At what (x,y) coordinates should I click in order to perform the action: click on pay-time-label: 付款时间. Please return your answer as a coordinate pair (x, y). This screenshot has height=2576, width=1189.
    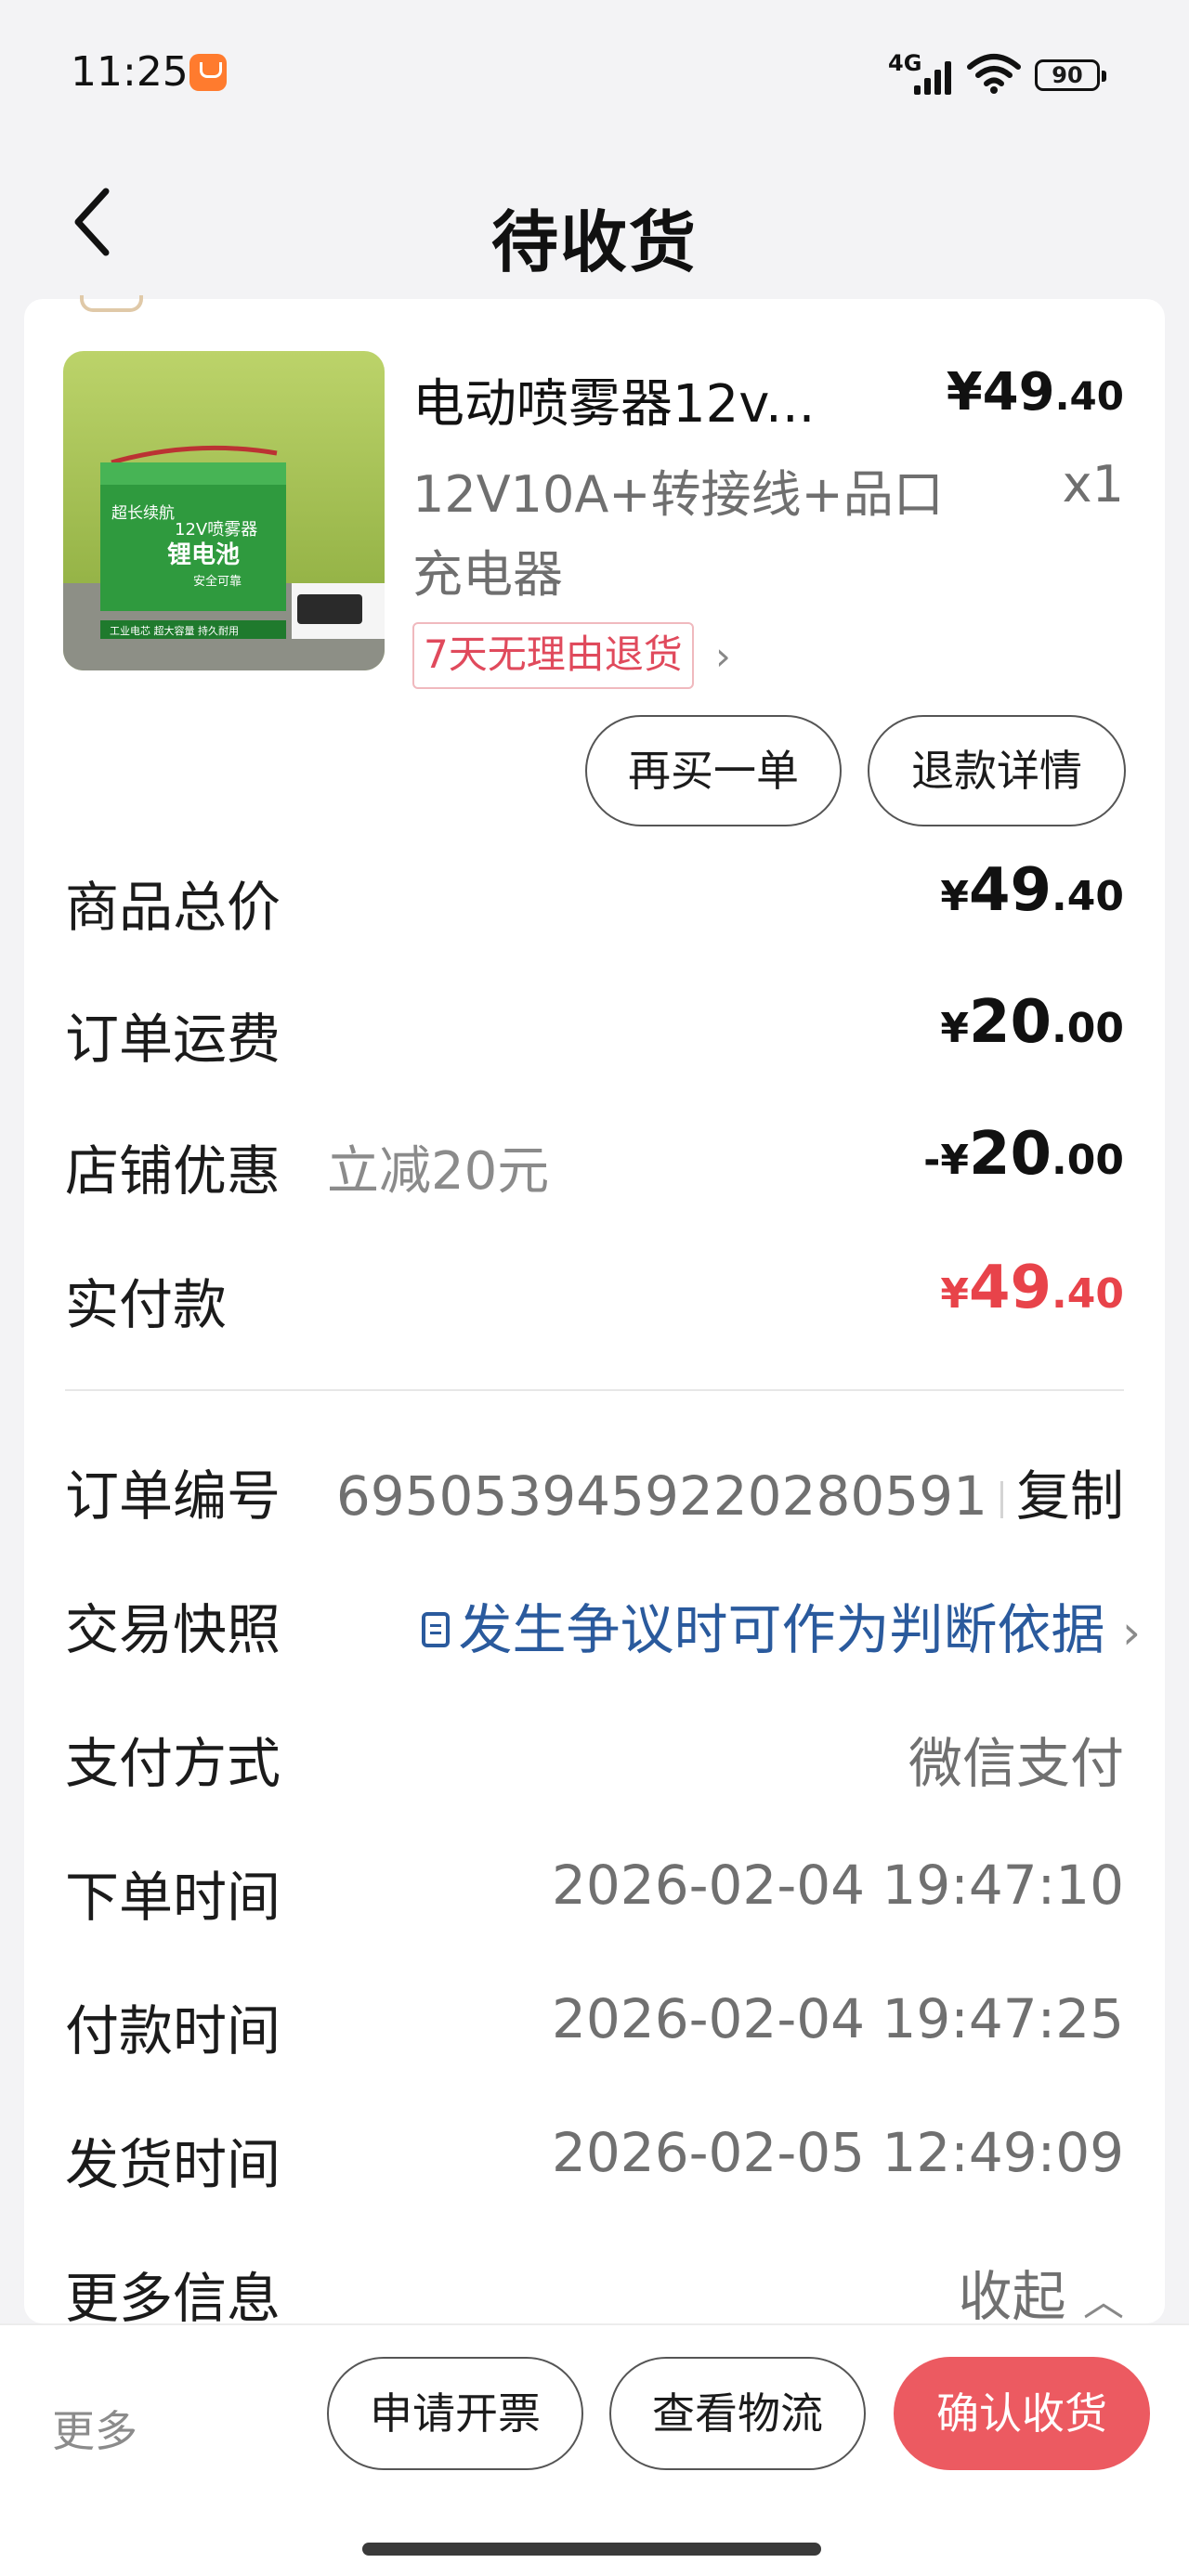
    Looking at the image, I should click on (173, 2031).